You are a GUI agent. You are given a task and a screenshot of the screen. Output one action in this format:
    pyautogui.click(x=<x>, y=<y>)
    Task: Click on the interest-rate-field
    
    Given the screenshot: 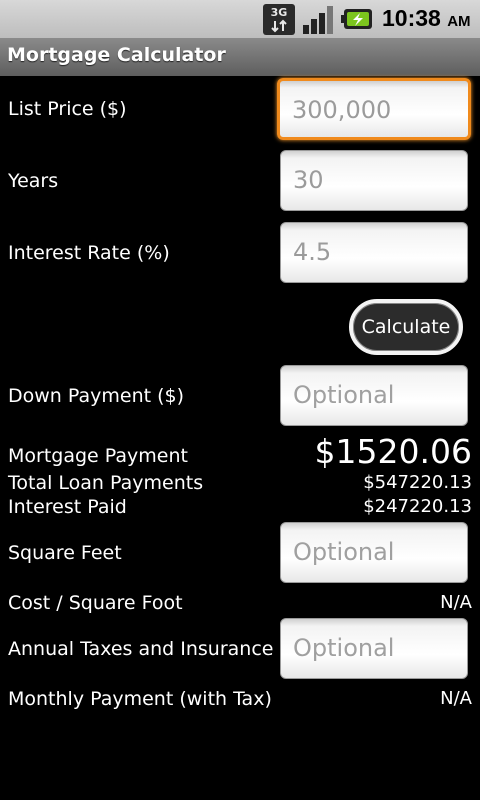 What is the action you would take?
    pyautogui.click(x=374, y=252)
    